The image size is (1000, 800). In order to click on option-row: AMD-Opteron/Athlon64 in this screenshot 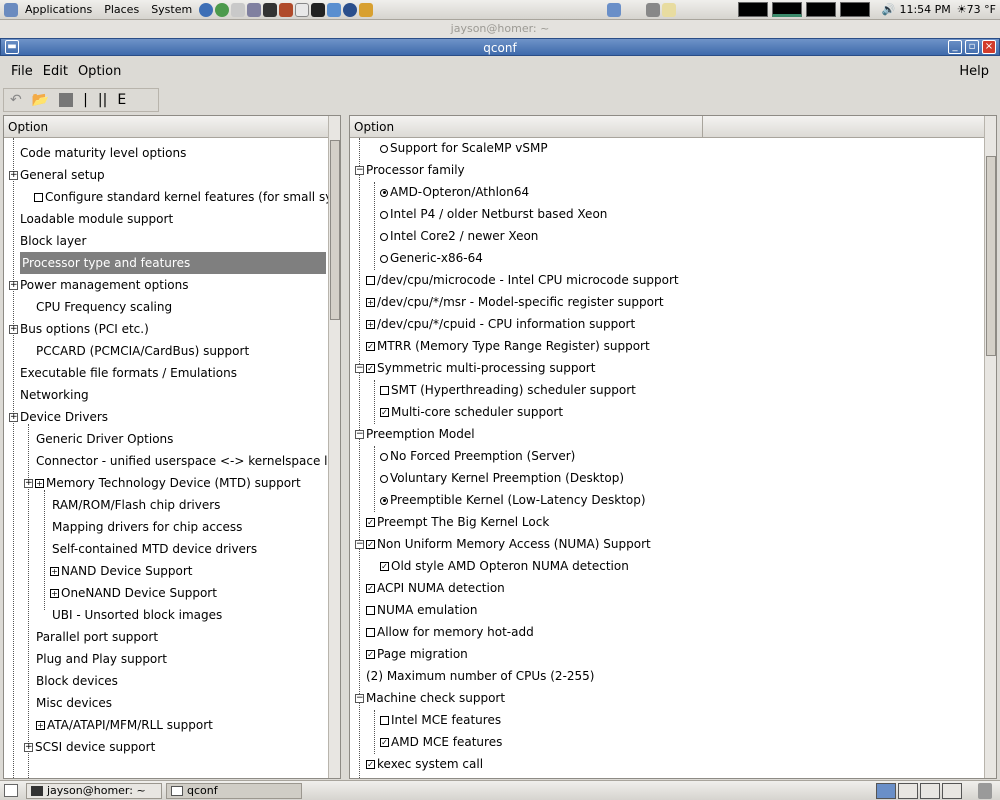, I will do `click(454, 192)`.